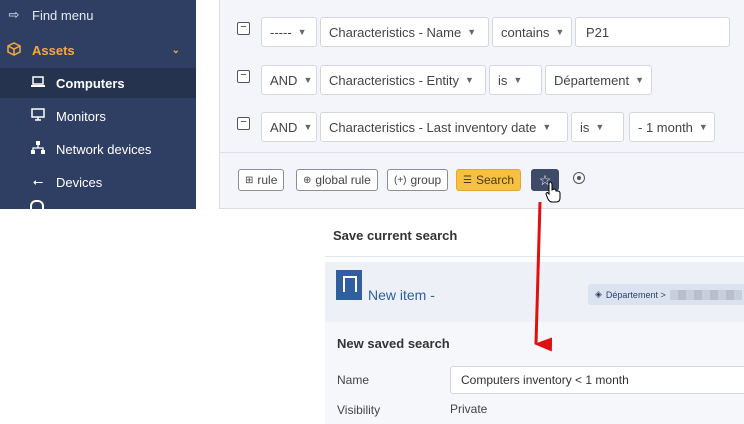 The width and height of the screenshot is (744, 424). I want to click on operator-select: contains ▼, so click(532, 32).